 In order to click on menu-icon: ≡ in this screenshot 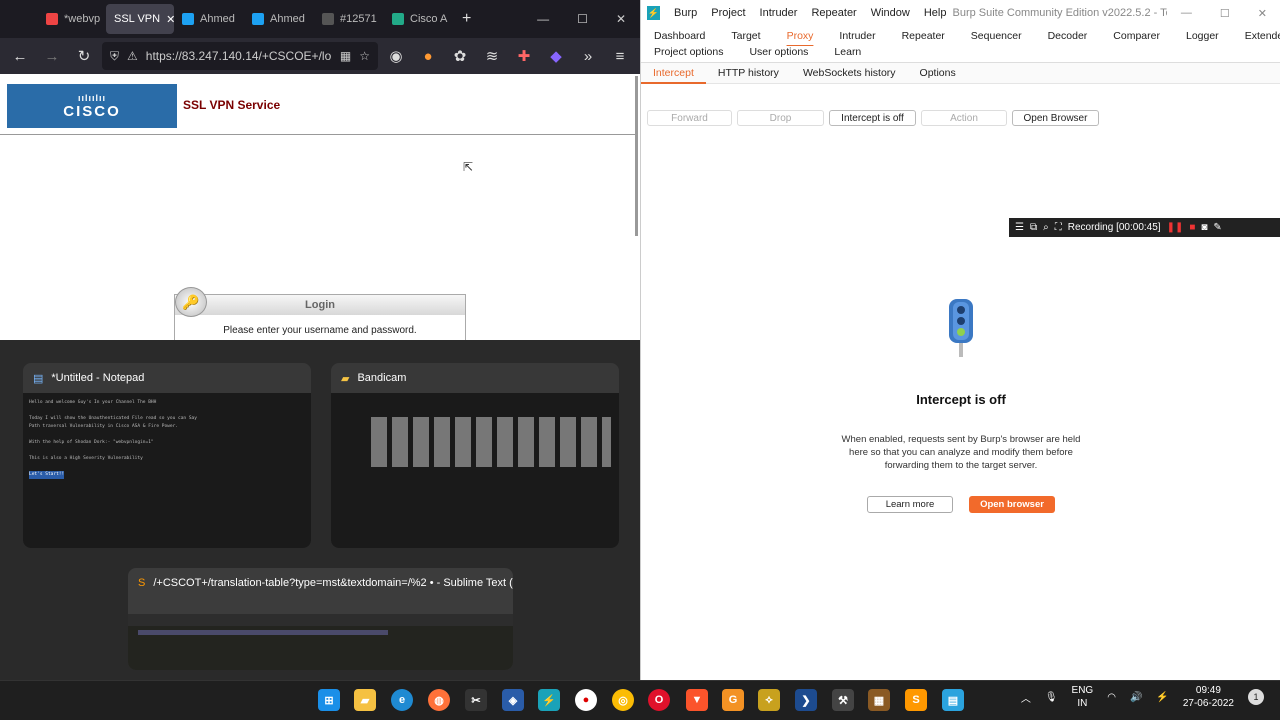, I will do `click(620, 56)`.